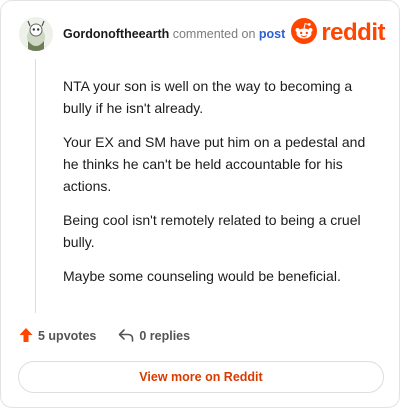 The width and height of the screenshot is (400, 408). What do you see at coordinates (214, 34) in the screenshot?
I see `action-text: commented on` at bounding box center [214, 34].